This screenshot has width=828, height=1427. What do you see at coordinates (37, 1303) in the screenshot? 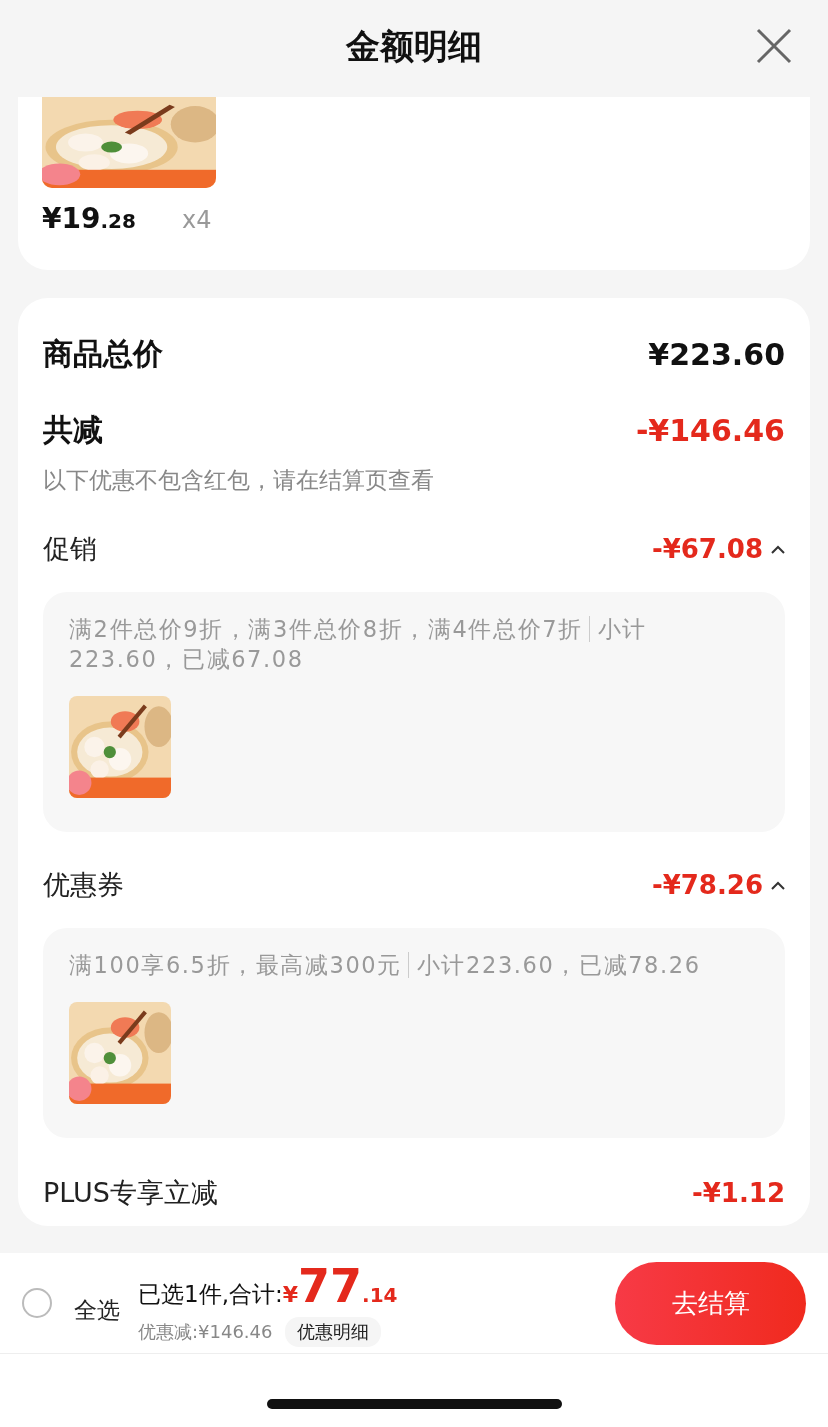
I see `select-all-checkbox` at bounding box center [37, 1303].